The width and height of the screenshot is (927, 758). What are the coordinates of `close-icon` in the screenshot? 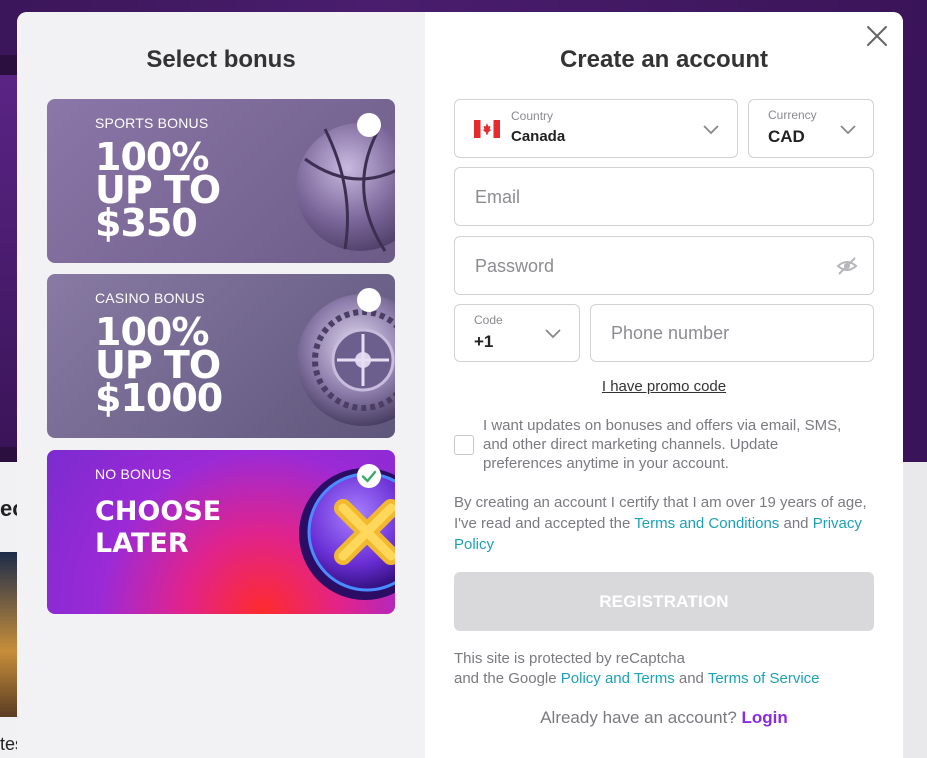 It's located at (877, 36).